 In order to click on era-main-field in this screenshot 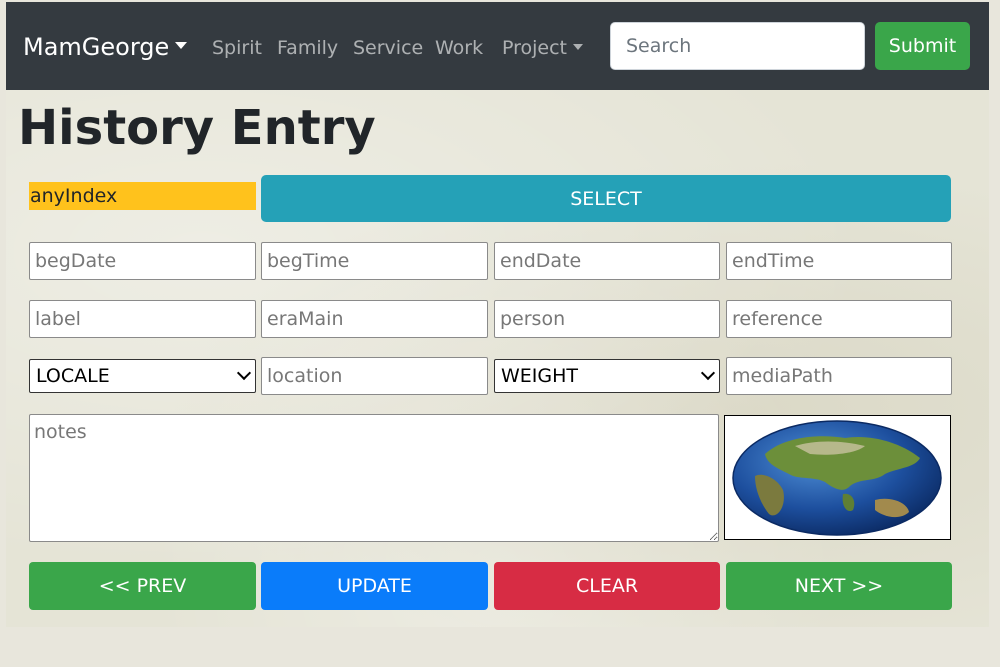, I will do `click(374, 319)`.